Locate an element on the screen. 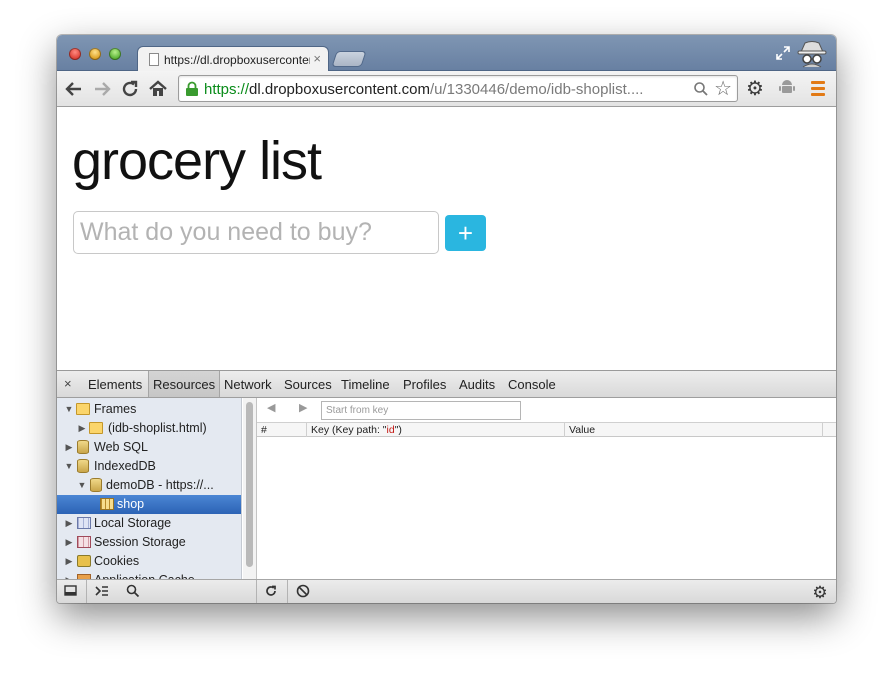  tree-item-frame-document: ▶ (idb-shoplist.html) is located at coordinates (149, 428).